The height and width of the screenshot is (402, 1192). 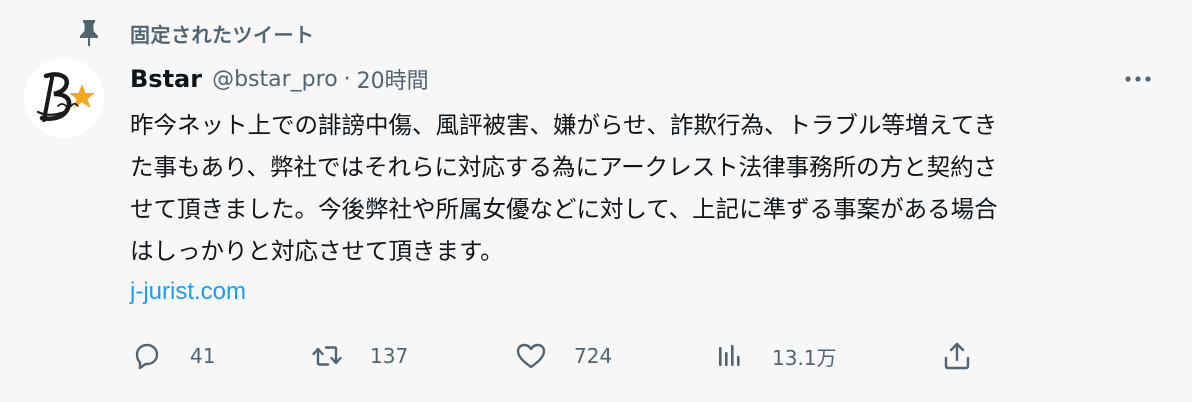 I want to click on reply-icon, so click(x=147, y=356).